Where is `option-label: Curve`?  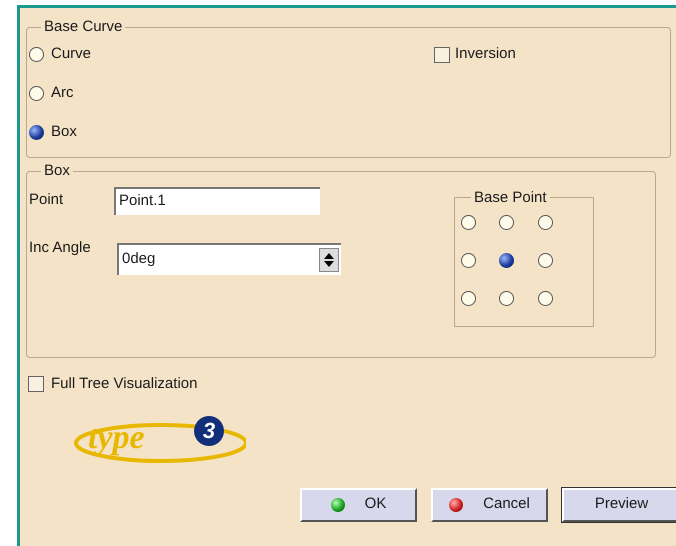
option-label: Curve is located at coordinates (71, 54).